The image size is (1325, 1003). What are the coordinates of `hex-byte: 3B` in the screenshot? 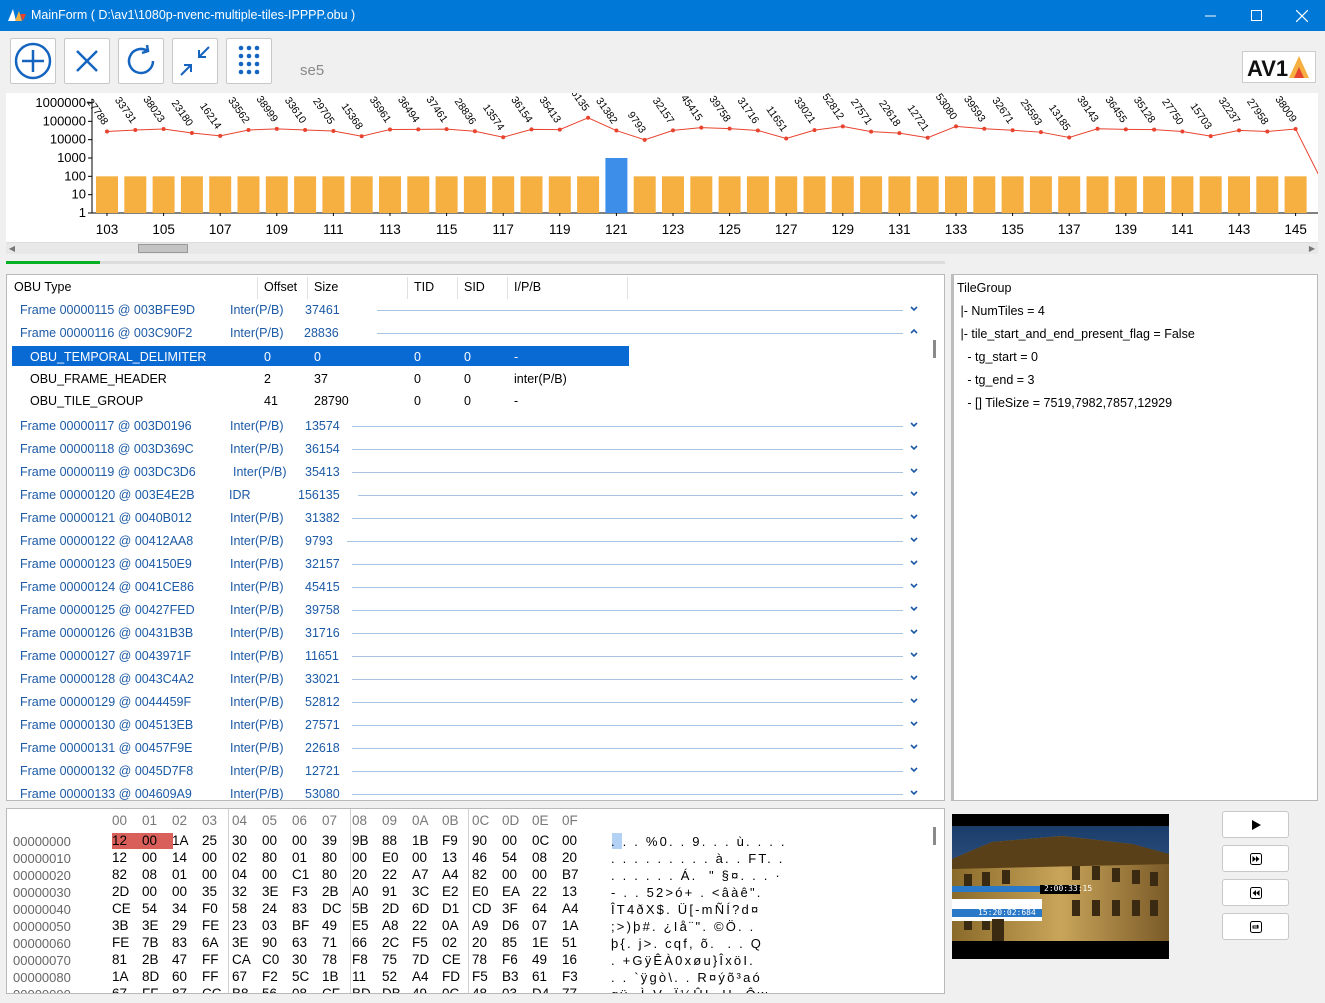 It's located at (120, 925).